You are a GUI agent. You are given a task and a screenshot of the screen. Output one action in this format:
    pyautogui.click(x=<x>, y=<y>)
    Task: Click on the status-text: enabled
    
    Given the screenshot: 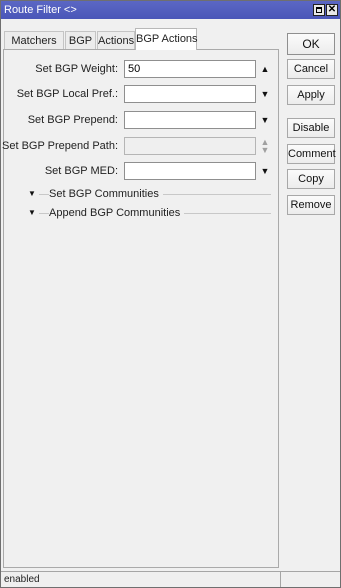 What is the action you would take?
    pyautogui.click(x=22, y=579)
    